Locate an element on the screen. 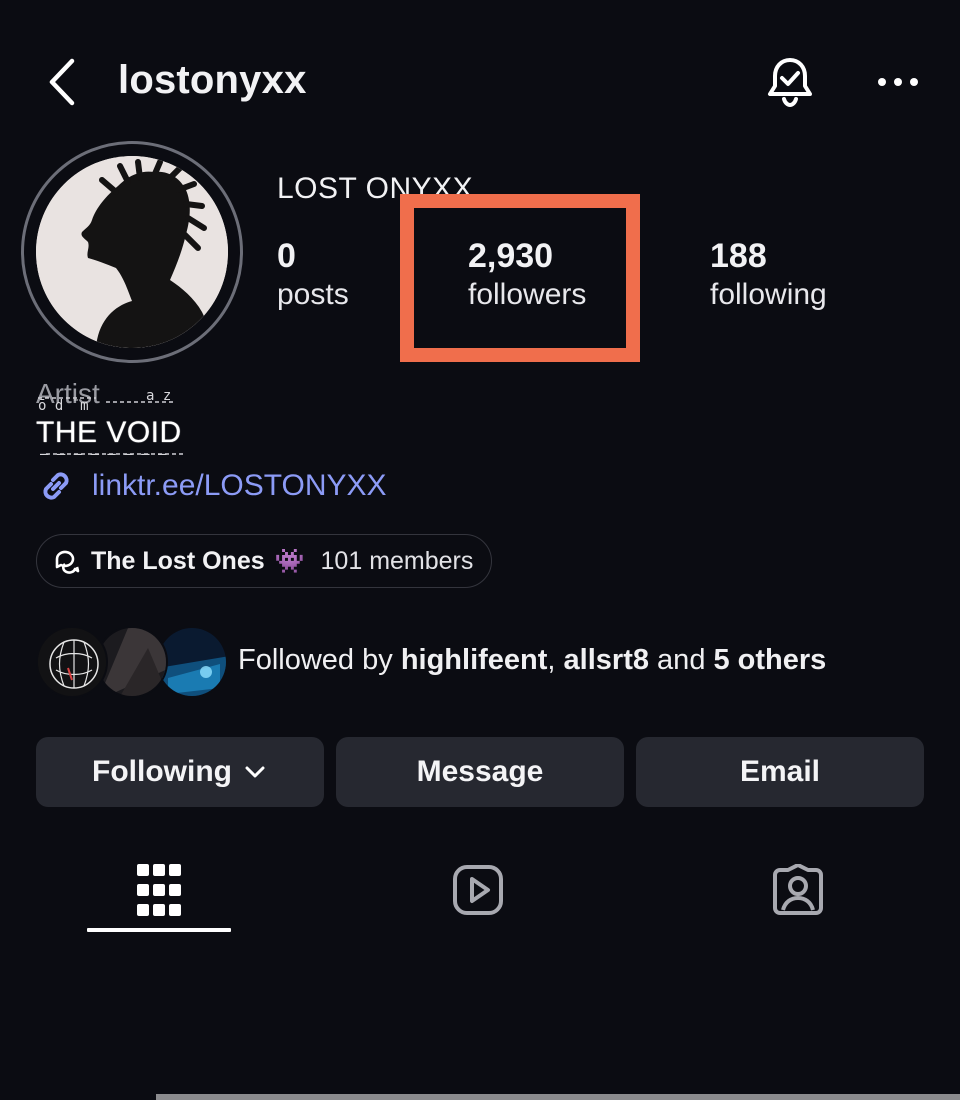  posts-stat: 0 posts is located at coordinates (313, 275).